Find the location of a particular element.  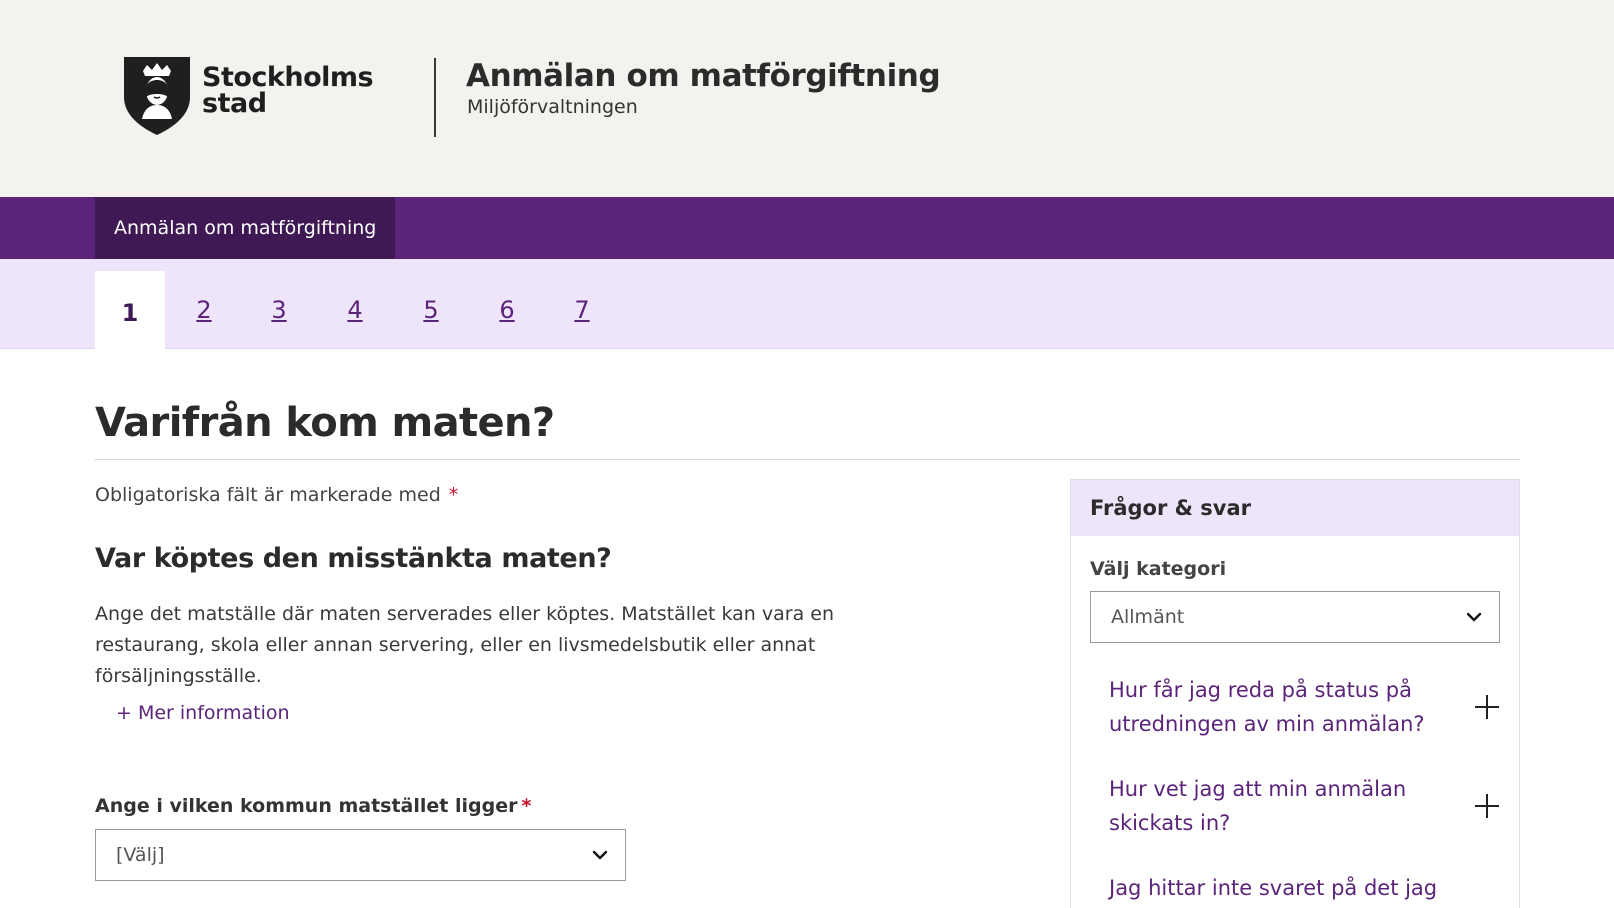

step-3: 3 is located at coordinates (279, 310).